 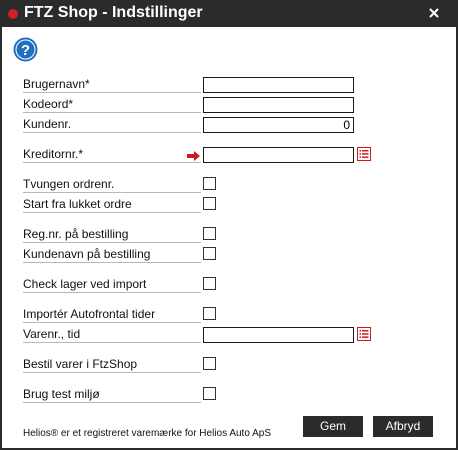 What do you see at coordinates (278, 85) in the screenshot?
I see `username-field` at bounding box center [278, 85].